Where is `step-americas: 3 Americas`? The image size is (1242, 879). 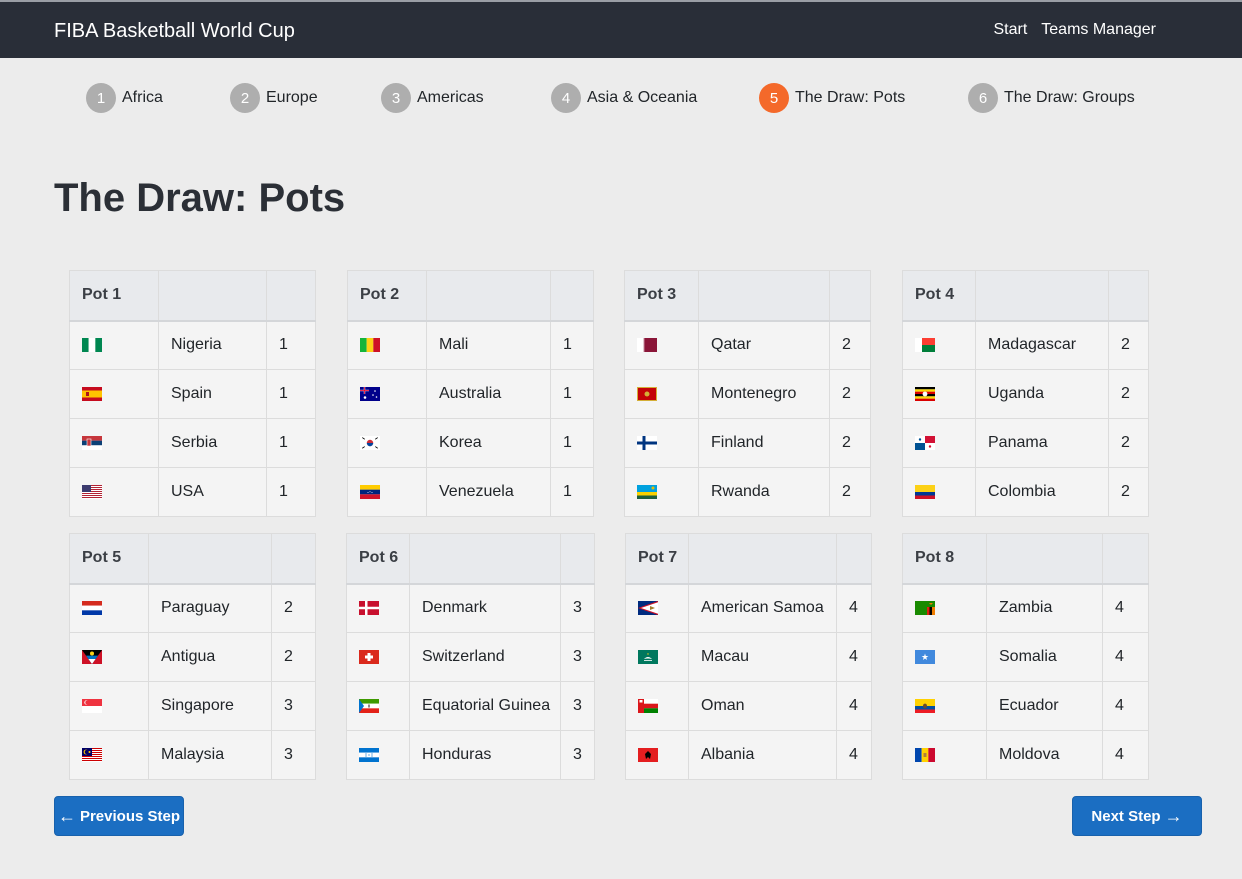
step-americas: 3 Americas is located at coordinates (432, 98).